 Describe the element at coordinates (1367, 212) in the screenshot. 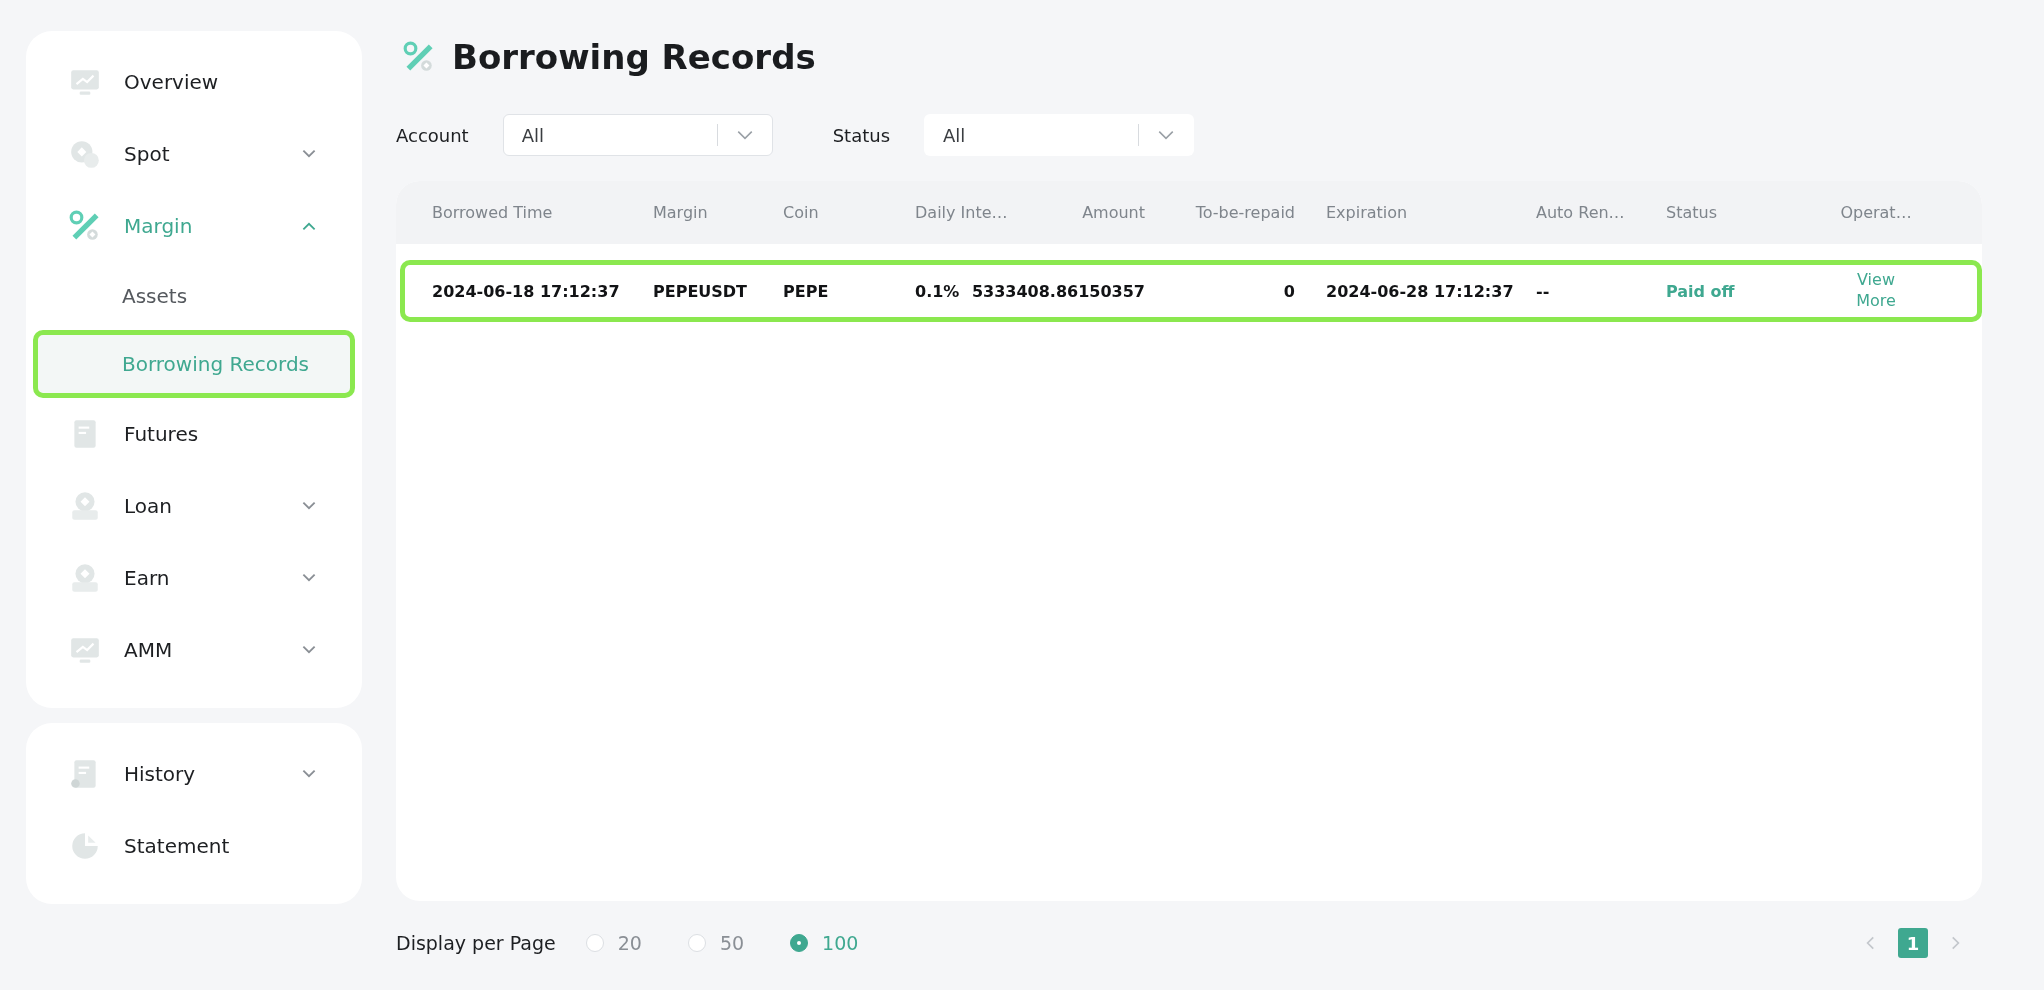

I see `column-header: Expiration` at that location.